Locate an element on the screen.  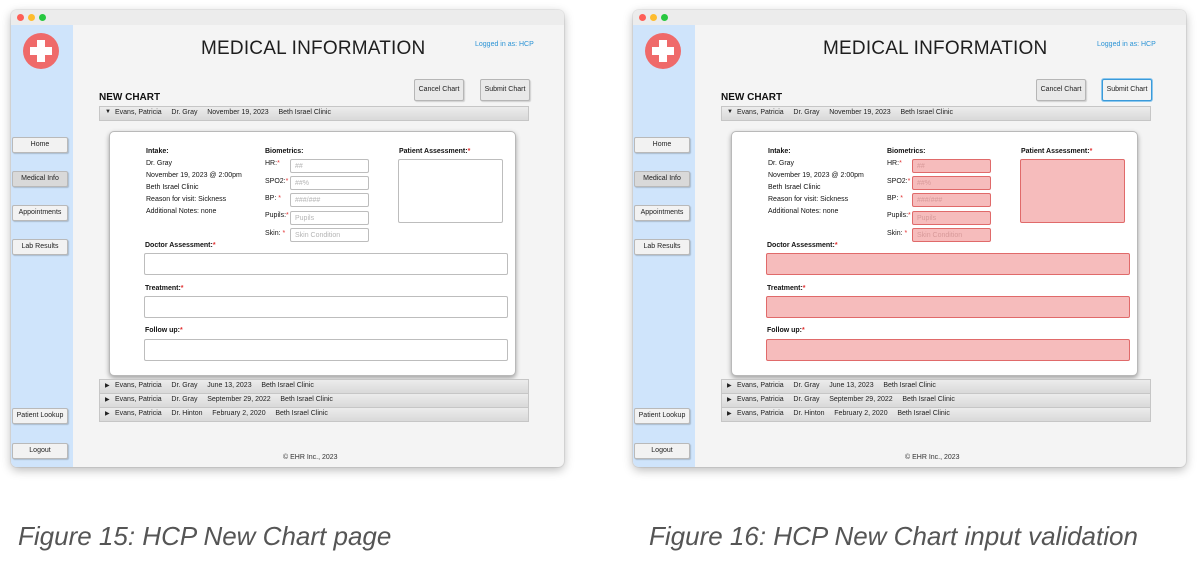
bp-label: BP: * is located at coordinates (273, 198).